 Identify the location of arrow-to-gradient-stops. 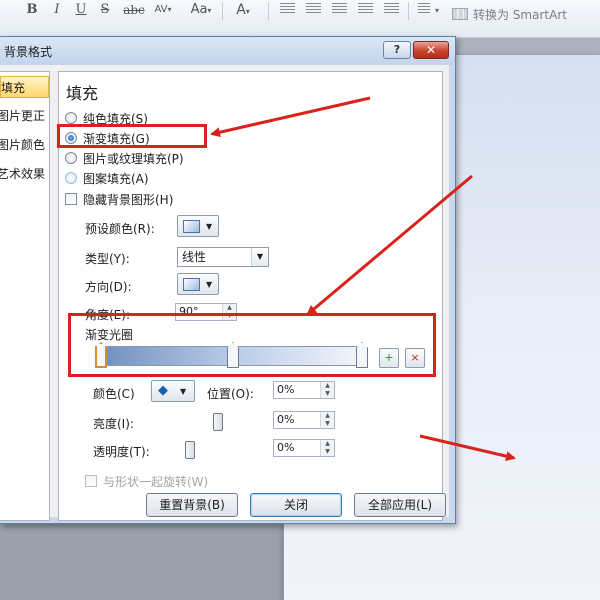
(389, 245).